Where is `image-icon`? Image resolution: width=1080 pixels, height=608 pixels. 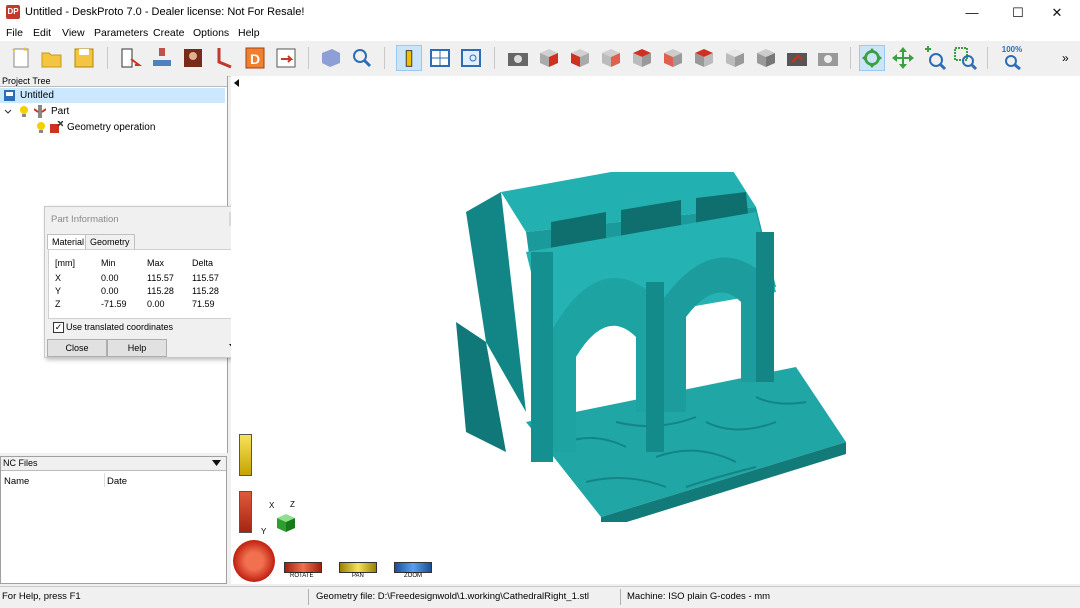
image-icon is located at coordinates (193, 58).